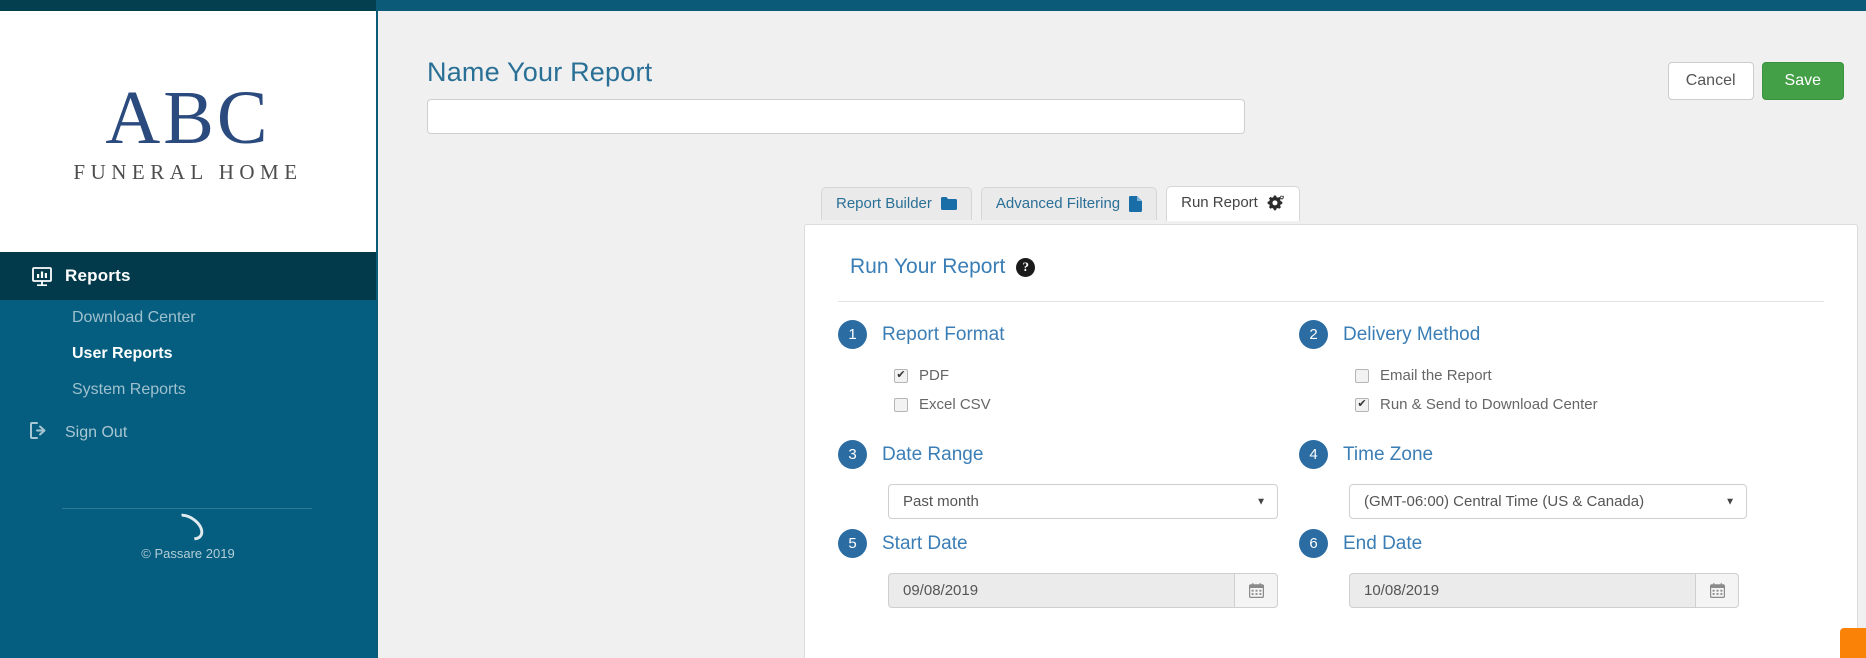 The image size is (1866, 658). I want to click on file-icon, so click(1136, 203).